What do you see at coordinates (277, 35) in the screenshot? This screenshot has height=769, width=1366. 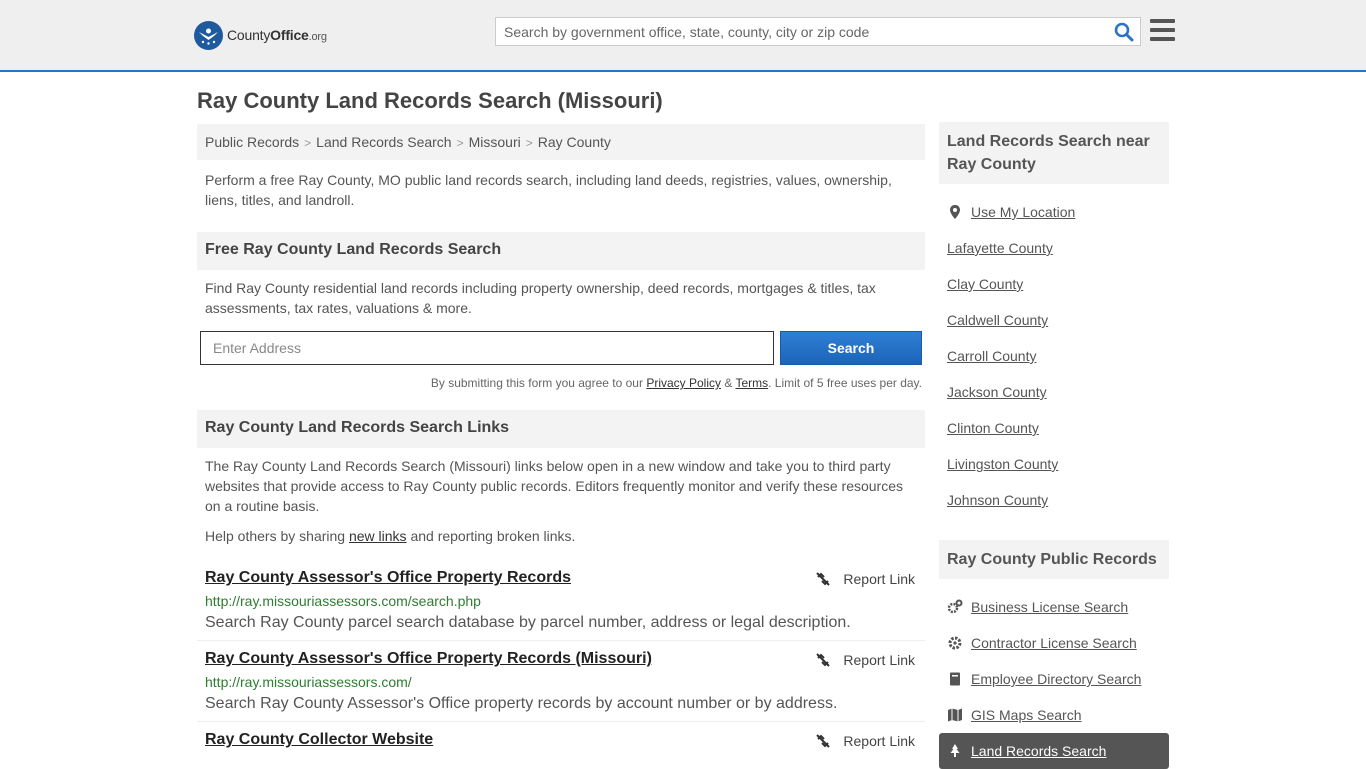 I see `logo-wordmark: CountyOffice.org` at bounding box center [277, 35].